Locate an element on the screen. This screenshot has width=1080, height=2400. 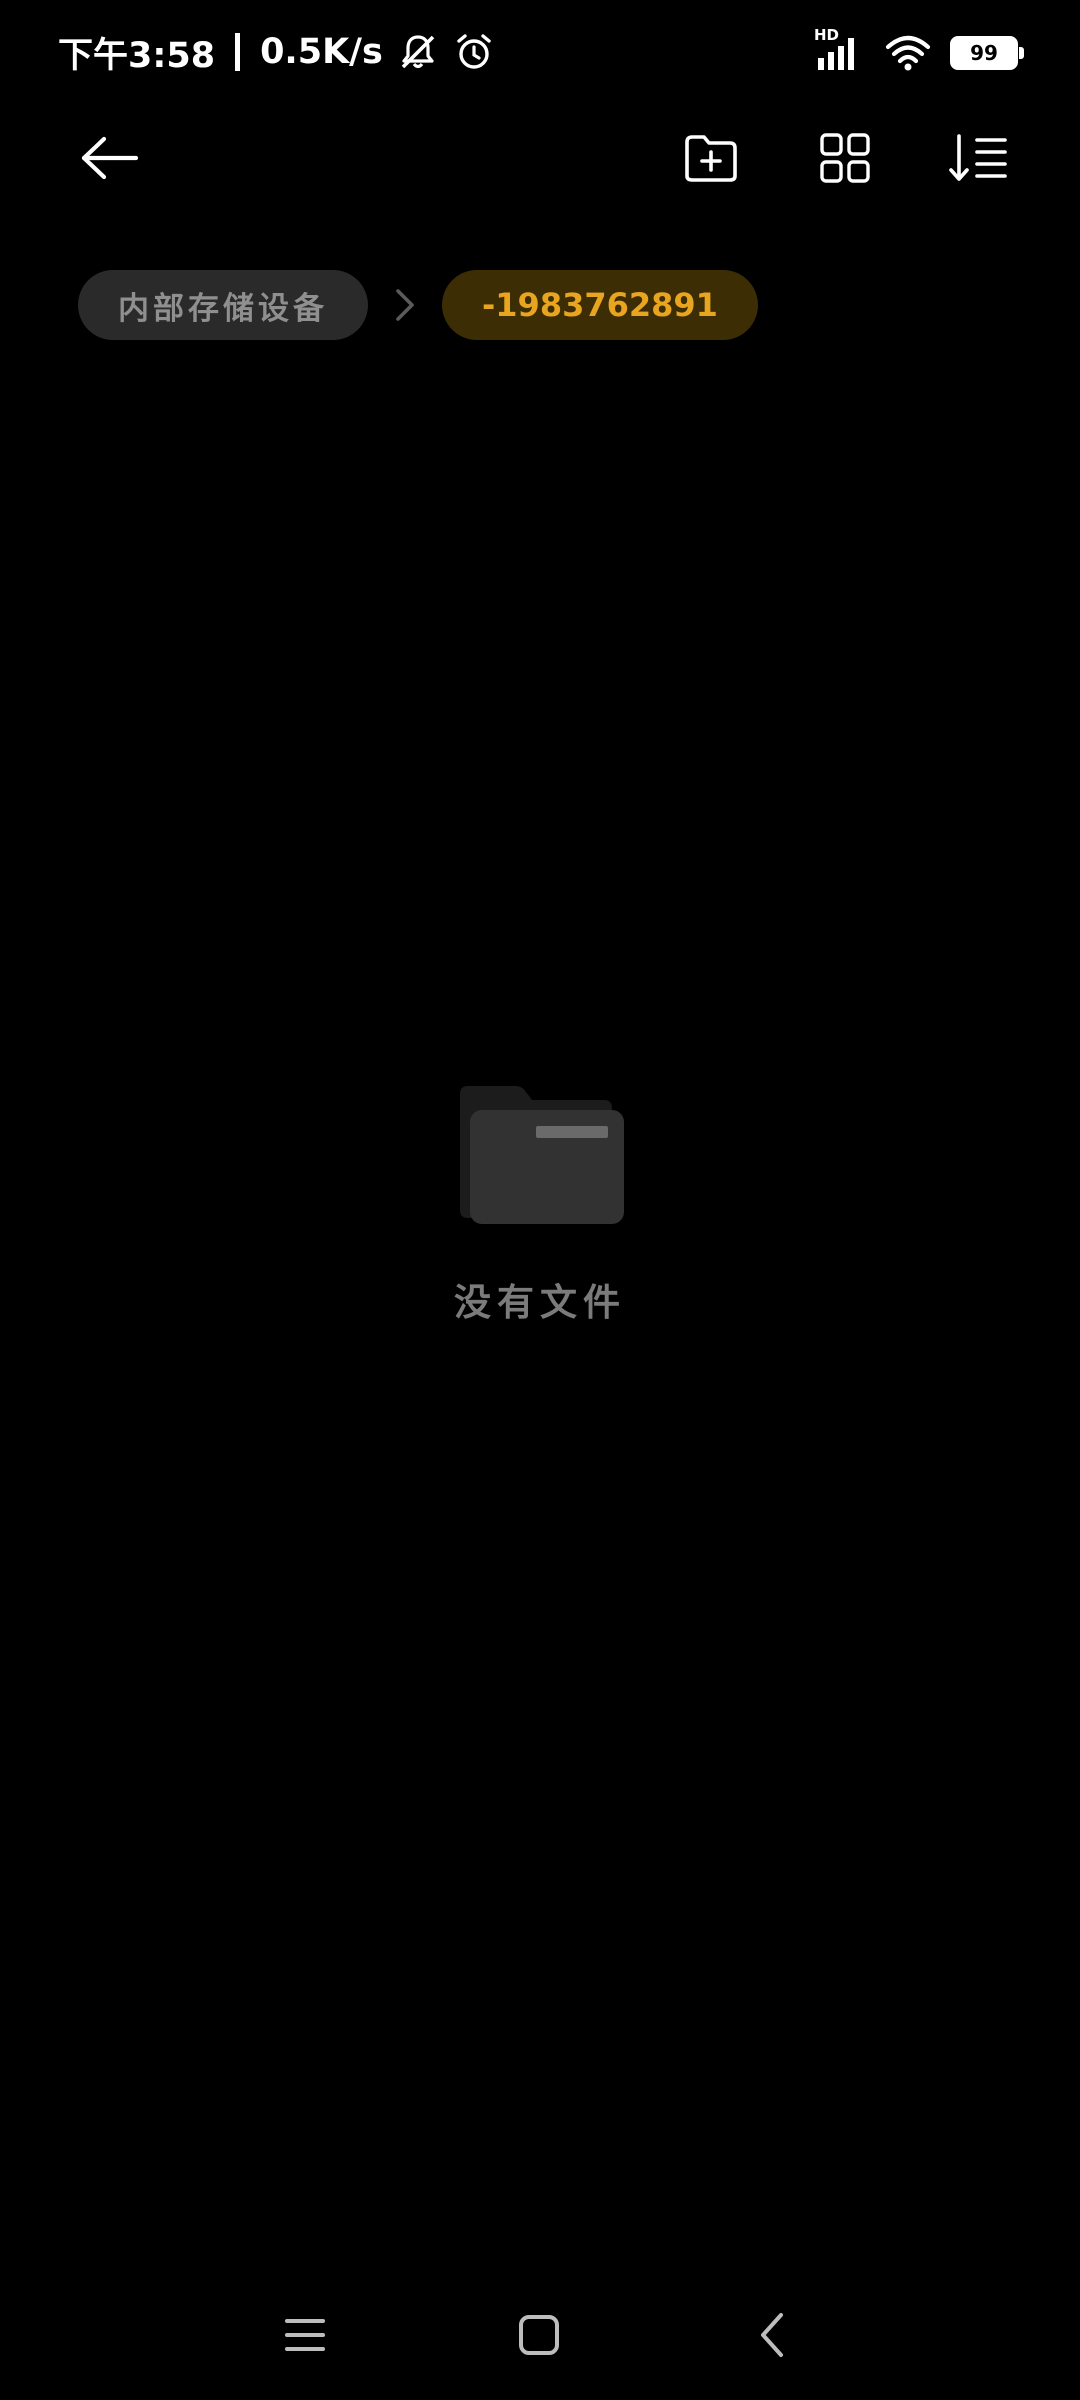
new-folder-icon is located at coordinates (711, 158).